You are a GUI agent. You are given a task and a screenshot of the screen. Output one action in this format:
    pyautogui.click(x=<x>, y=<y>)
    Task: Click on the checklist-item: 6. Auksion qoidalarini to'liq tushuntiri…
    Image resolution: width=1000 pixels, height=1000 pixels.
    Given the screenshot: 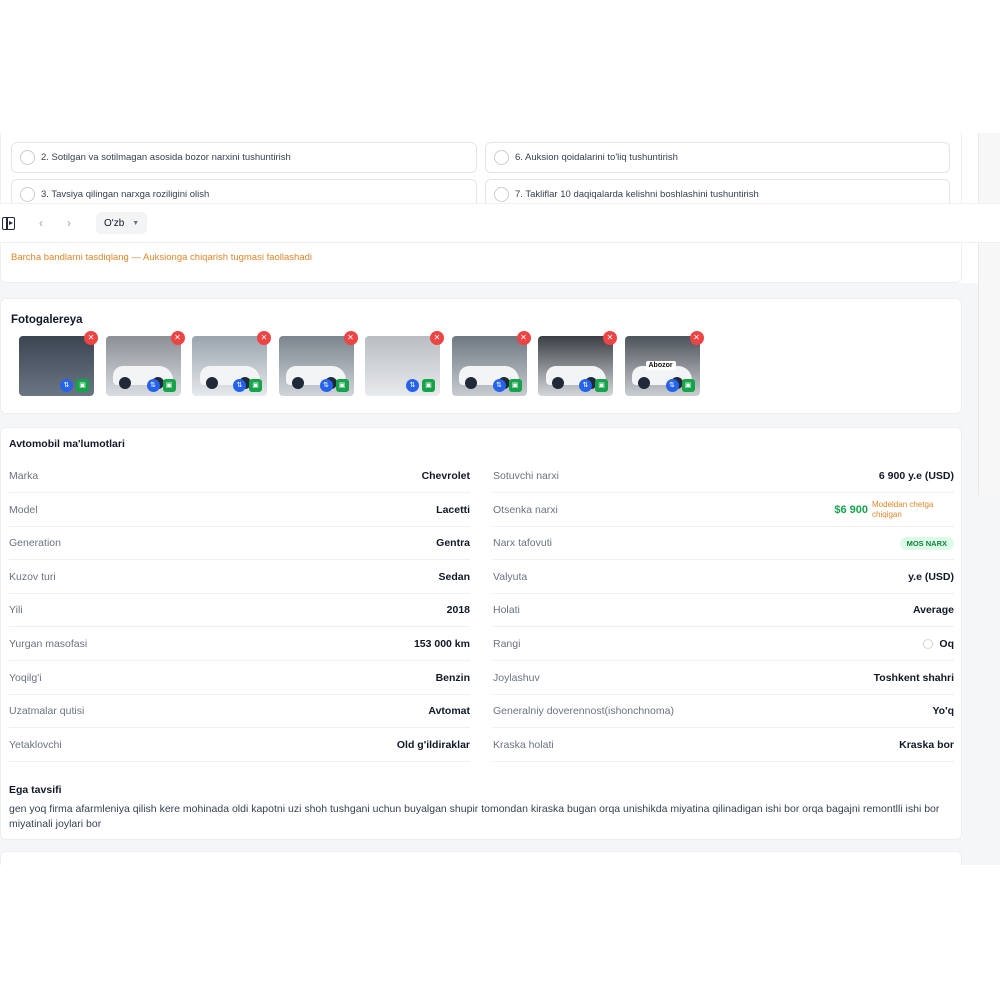 What is the action you would take?
    pyautogui.click(x=717, y=157)
    